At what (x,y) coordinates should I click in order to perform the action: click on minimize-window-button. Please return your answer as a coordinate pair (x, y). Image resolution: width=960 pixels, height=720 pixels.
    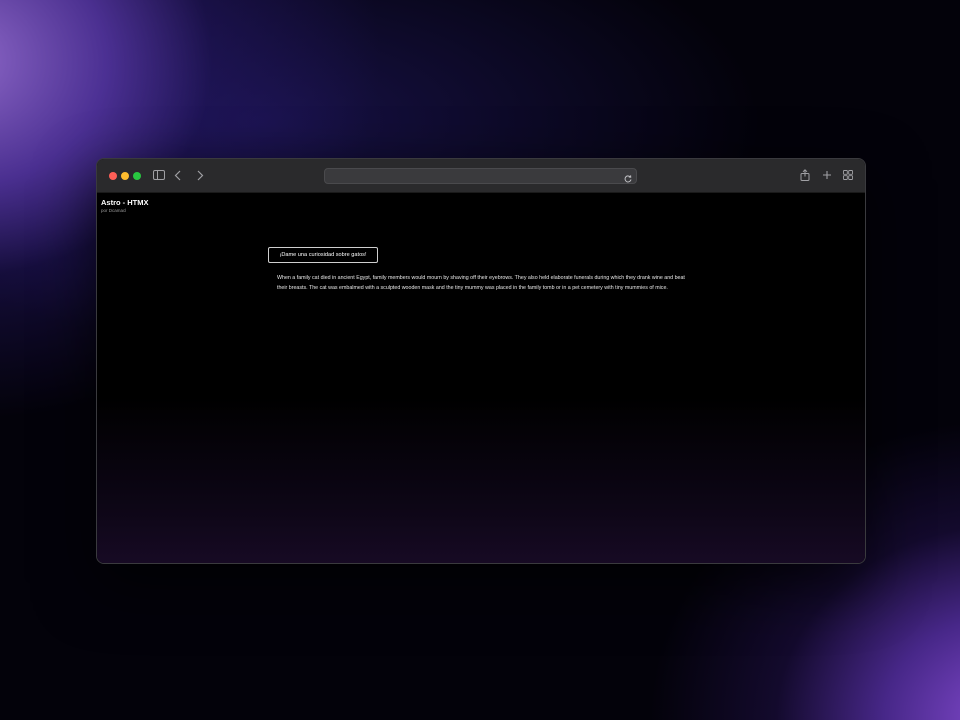
    Looking at the image, I should click on (125, 176).